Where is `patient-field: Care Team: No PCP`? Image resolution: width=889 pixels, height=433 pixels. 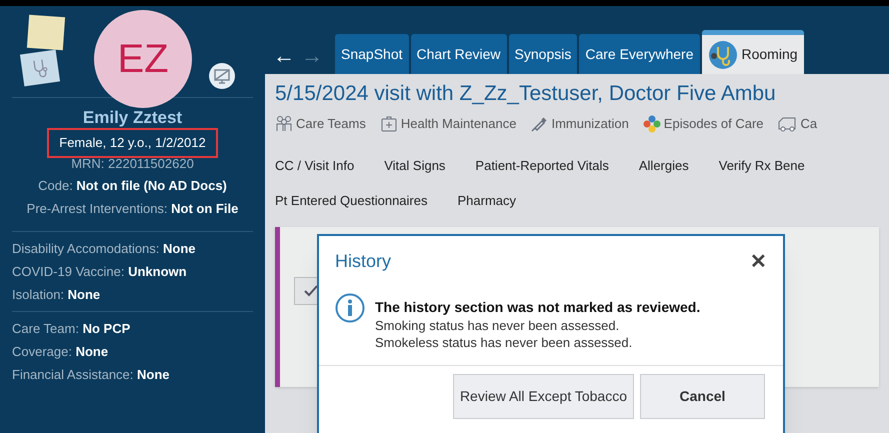 patient-field: Care Team: No PCP is located at coordinates (132, 328).